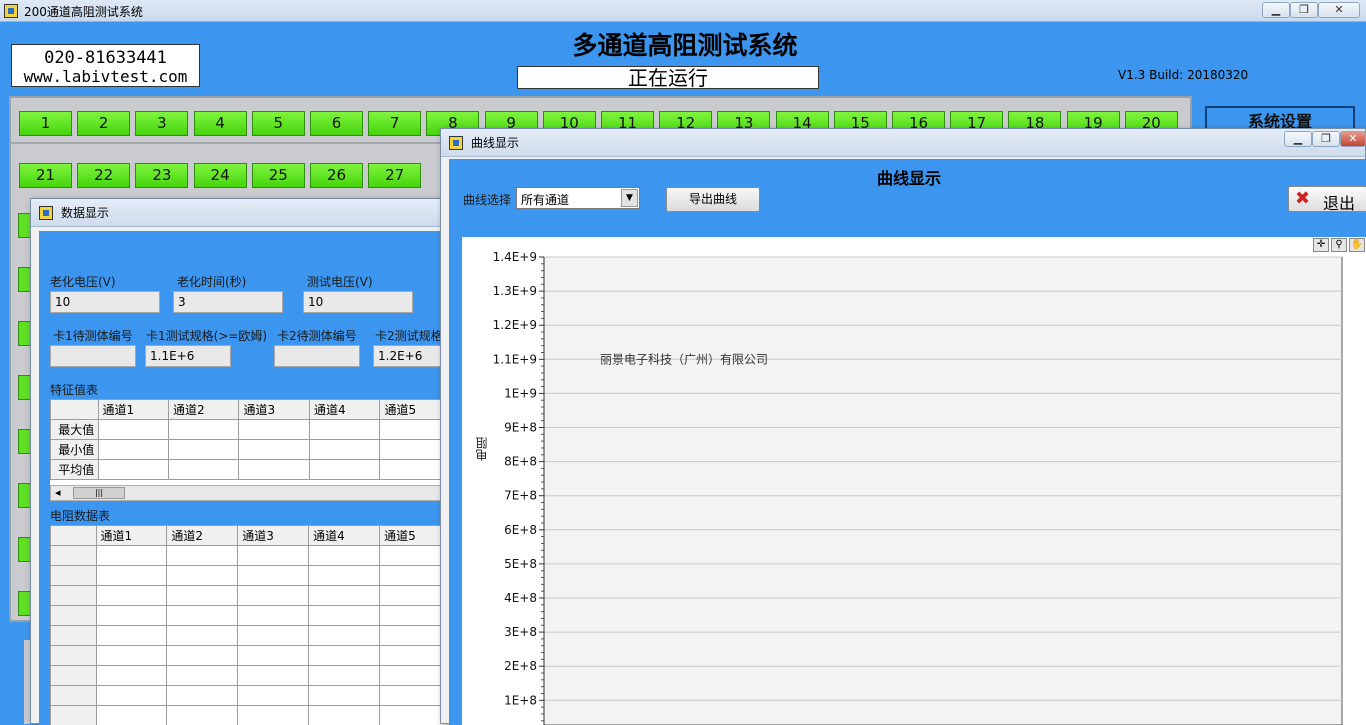 This screenshot has width=1366, height=725. What do you see at coordinates (1326, 139) in the screenshot?
I see `curve-restore-button: ❐` at bounding box center [1326, 139].